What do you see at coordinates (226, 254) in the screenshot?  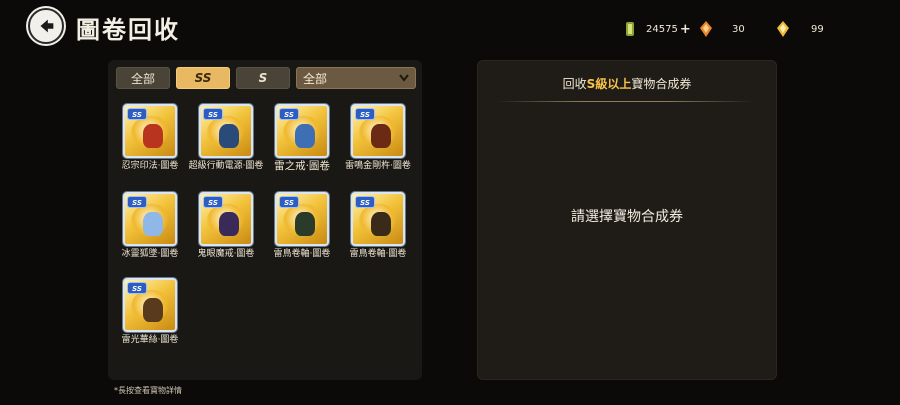 I see `item-name: 鬼眼魔戒·圖卷` at bounding box center [226, 254].